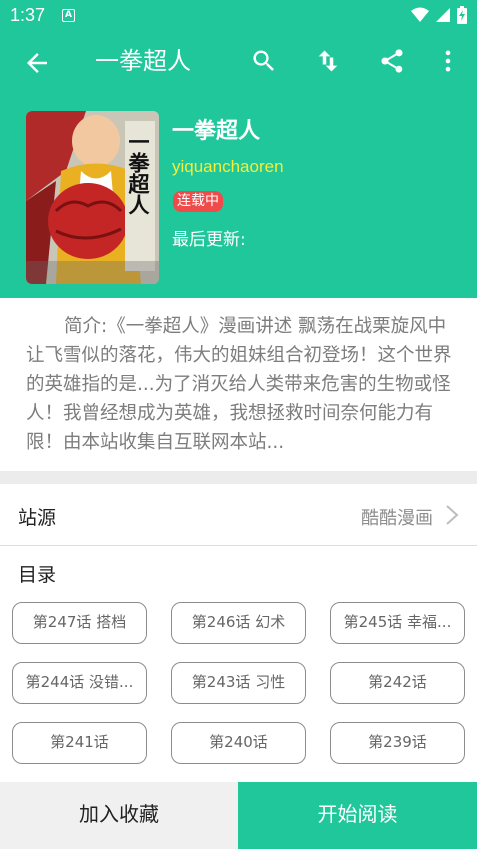 The width and height of the screenshot is (477, 849). What do you see at coordinates (37, 63) in the screenshot?
I see `back-arrow-icon` at bounding box center [37, 63].